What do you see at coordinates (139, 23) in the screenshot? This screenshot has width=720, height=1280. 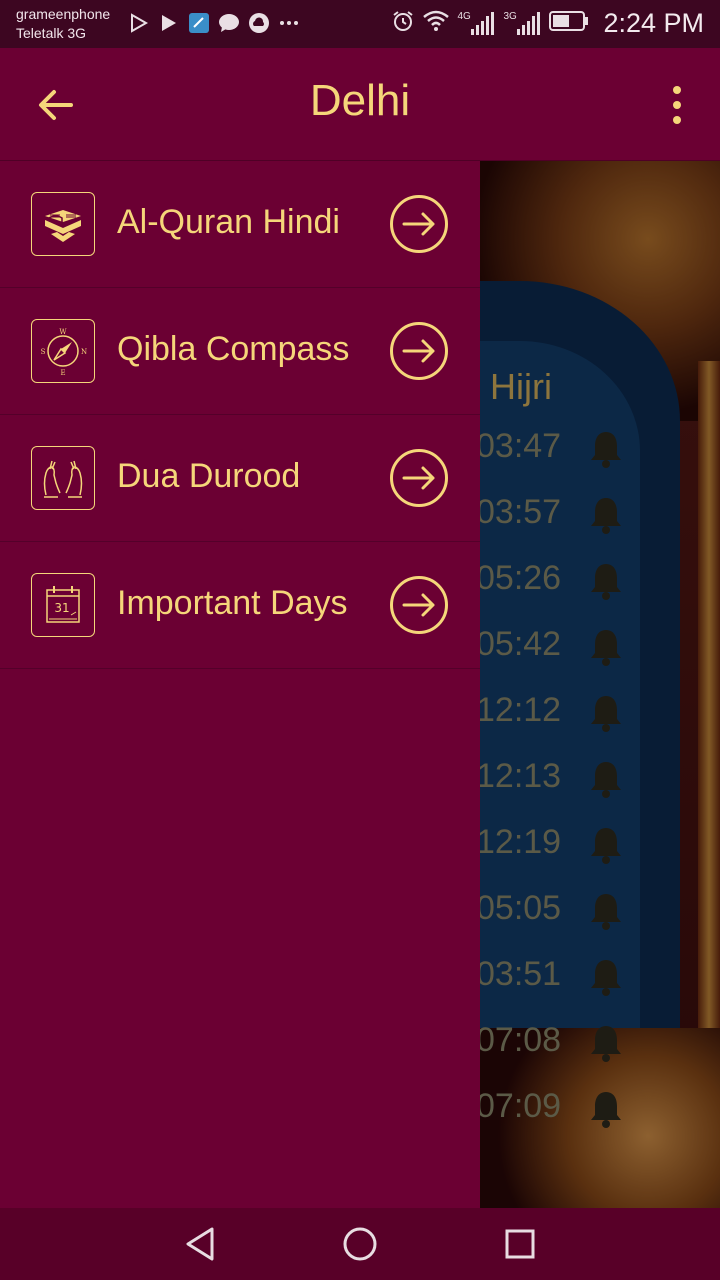 I see `play-store-icon` at bounding box center [139, 23].